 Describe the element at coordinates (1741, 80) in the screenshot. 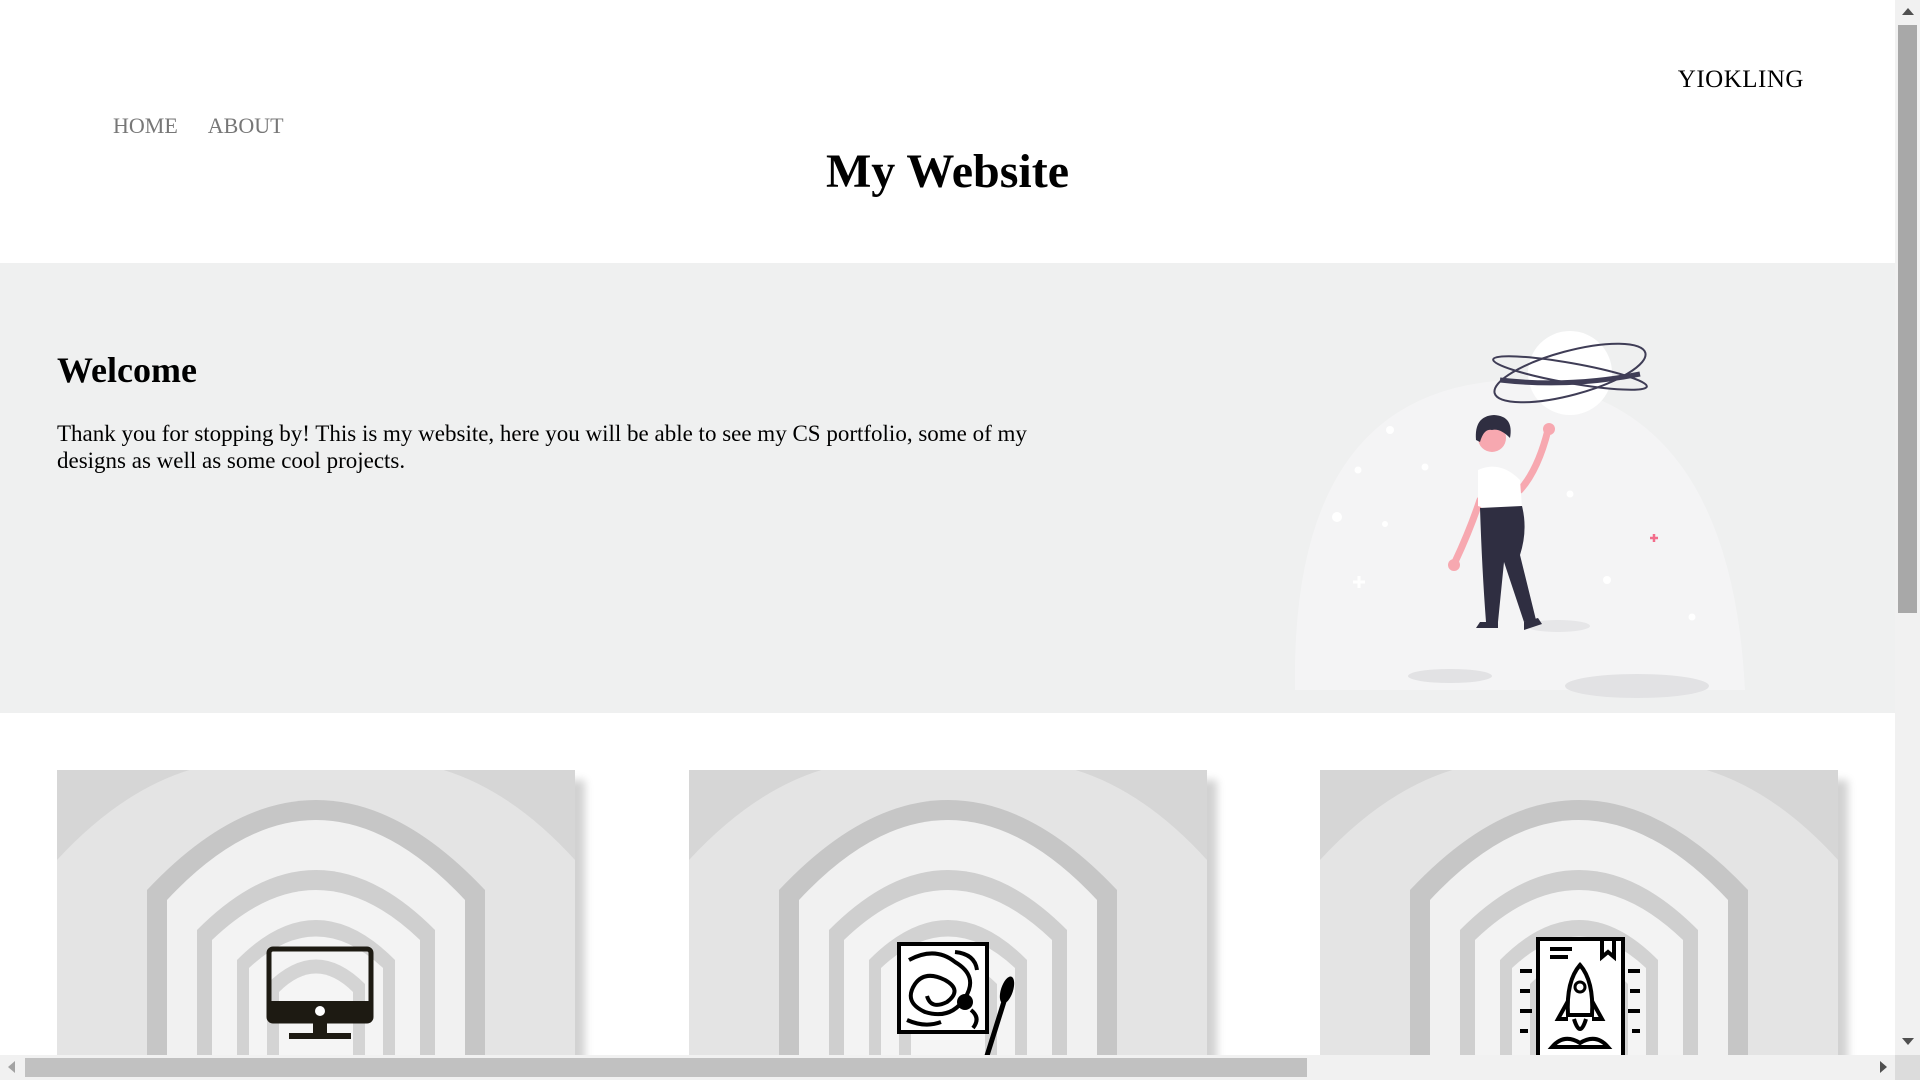

I see `brand-name: YIOKLING` at that location.